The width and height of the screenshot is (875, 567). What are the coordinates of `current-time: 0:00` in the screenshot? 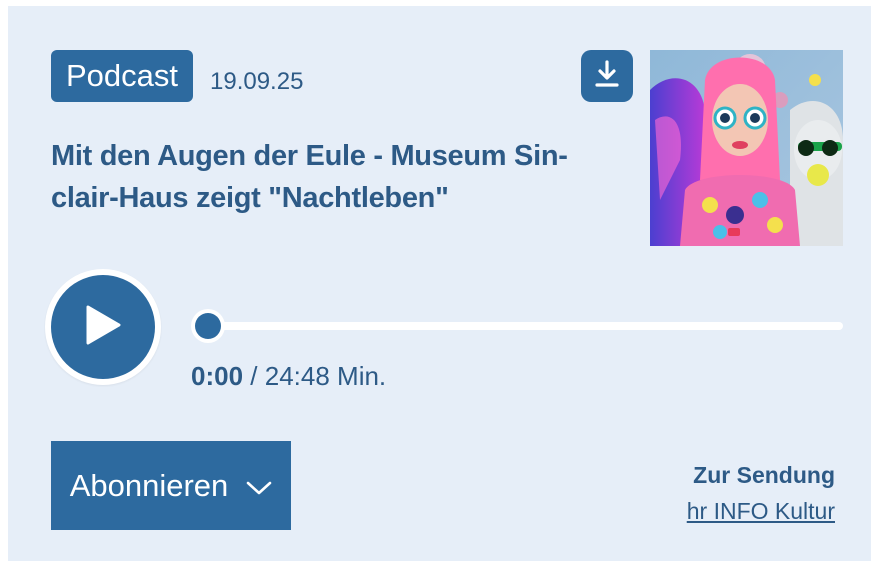 It's located at (217, 376).